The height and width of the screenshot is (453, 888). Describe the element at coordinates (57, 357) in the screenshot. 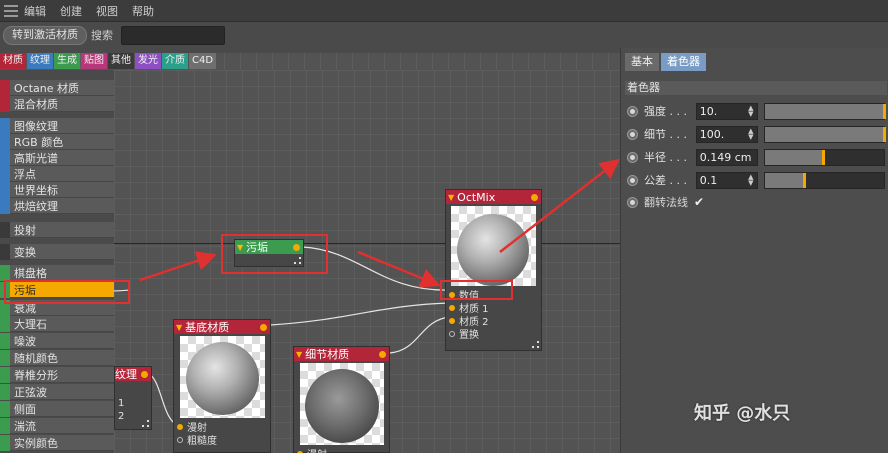

I see `list-item-random-color: 随机颜色` at that location.